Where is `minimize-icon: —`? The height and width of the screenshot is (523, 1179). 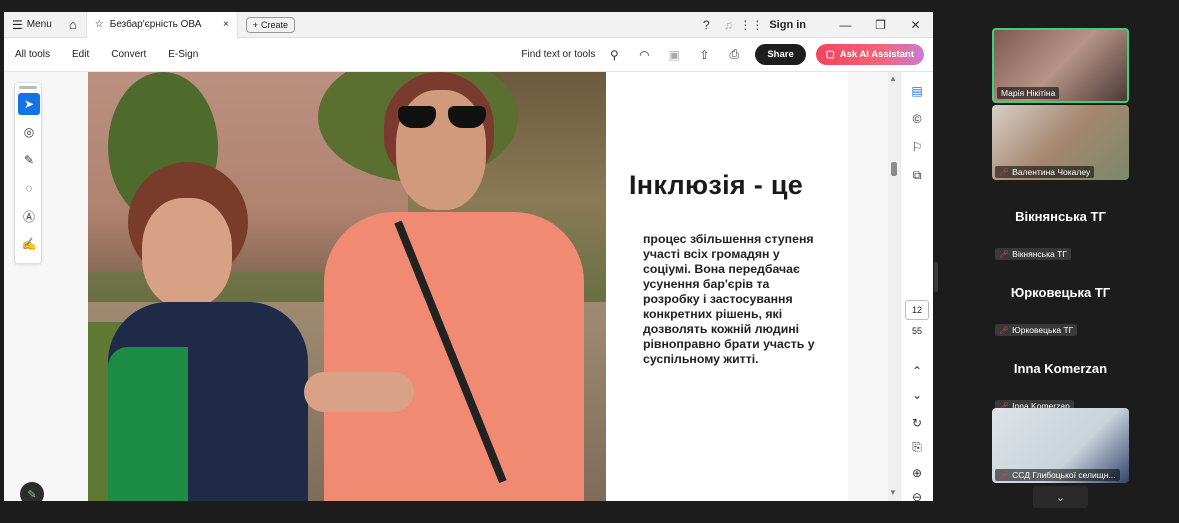 minimize-icon: — is located at coordinates (845, 25).